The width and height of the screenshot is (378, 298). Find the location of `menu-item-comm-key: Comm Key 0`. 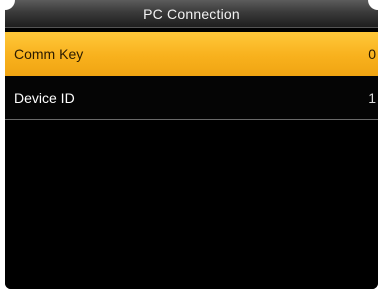

menu-item-comm-key: Comm Key 0 is located at coordinates (191, 54).